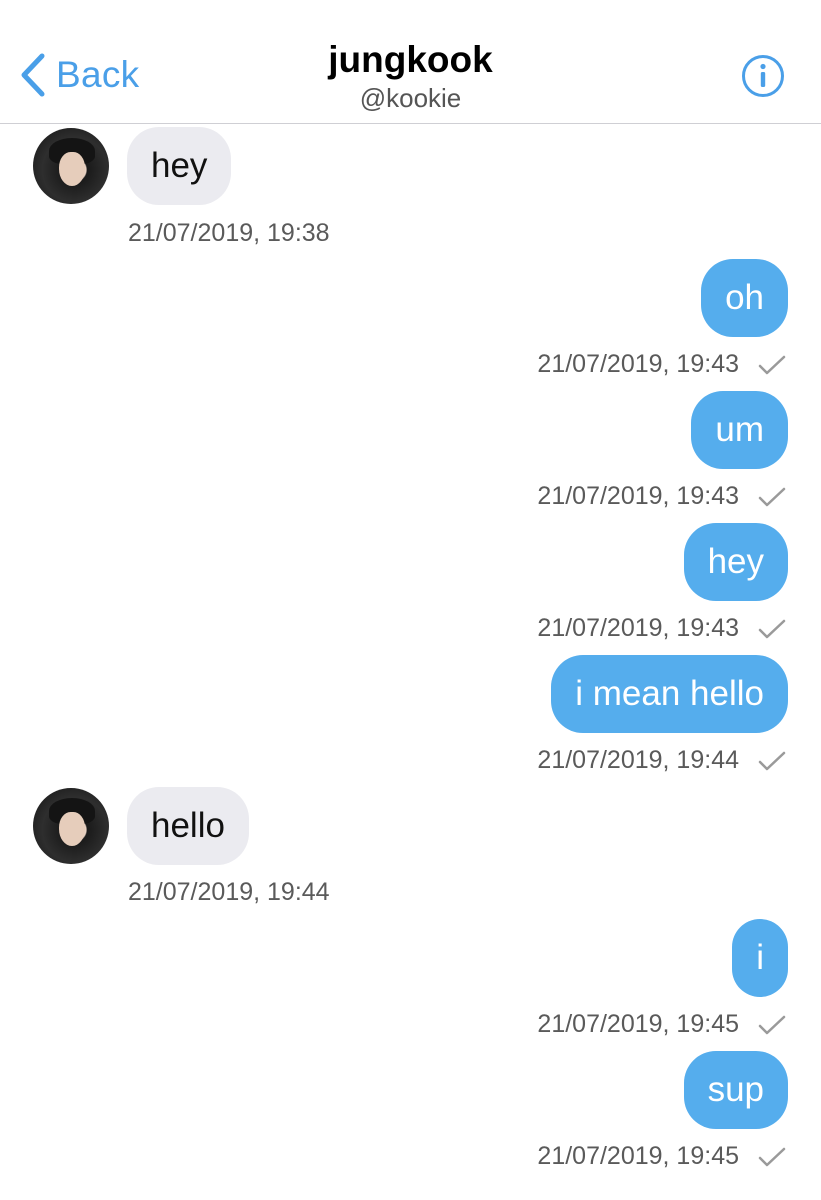 The width and height of the screenshot is (821, 1200). I want to click on contact-title-block: jungkook @kookie, so click(410, 75).